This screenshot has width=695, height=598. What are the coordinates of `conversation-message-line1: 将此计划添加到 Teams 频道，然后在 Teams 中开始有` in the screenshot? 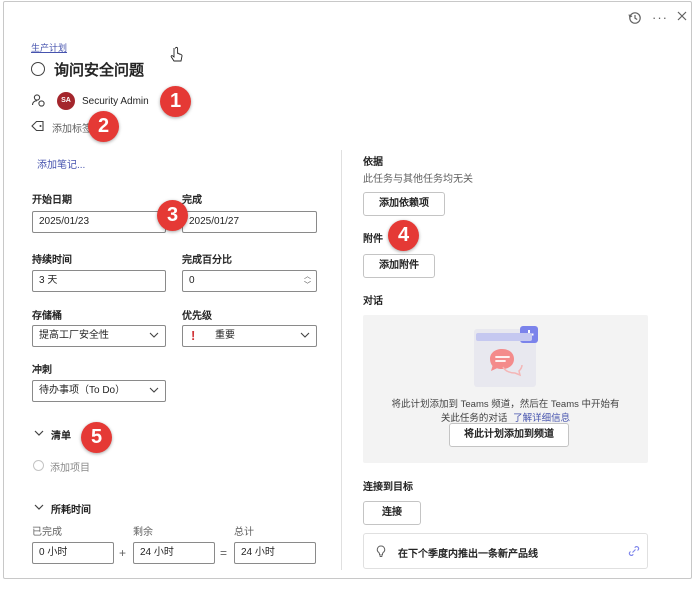 It's located at (505, 404).